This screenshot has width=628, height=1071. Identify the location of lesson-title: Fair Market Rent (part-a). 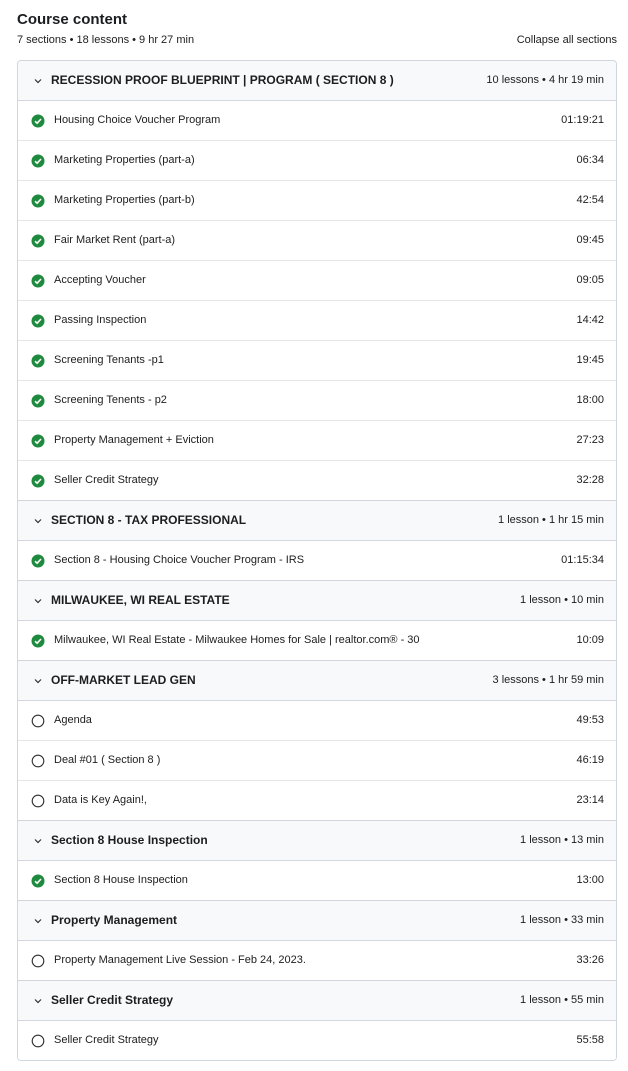
(115, 240).